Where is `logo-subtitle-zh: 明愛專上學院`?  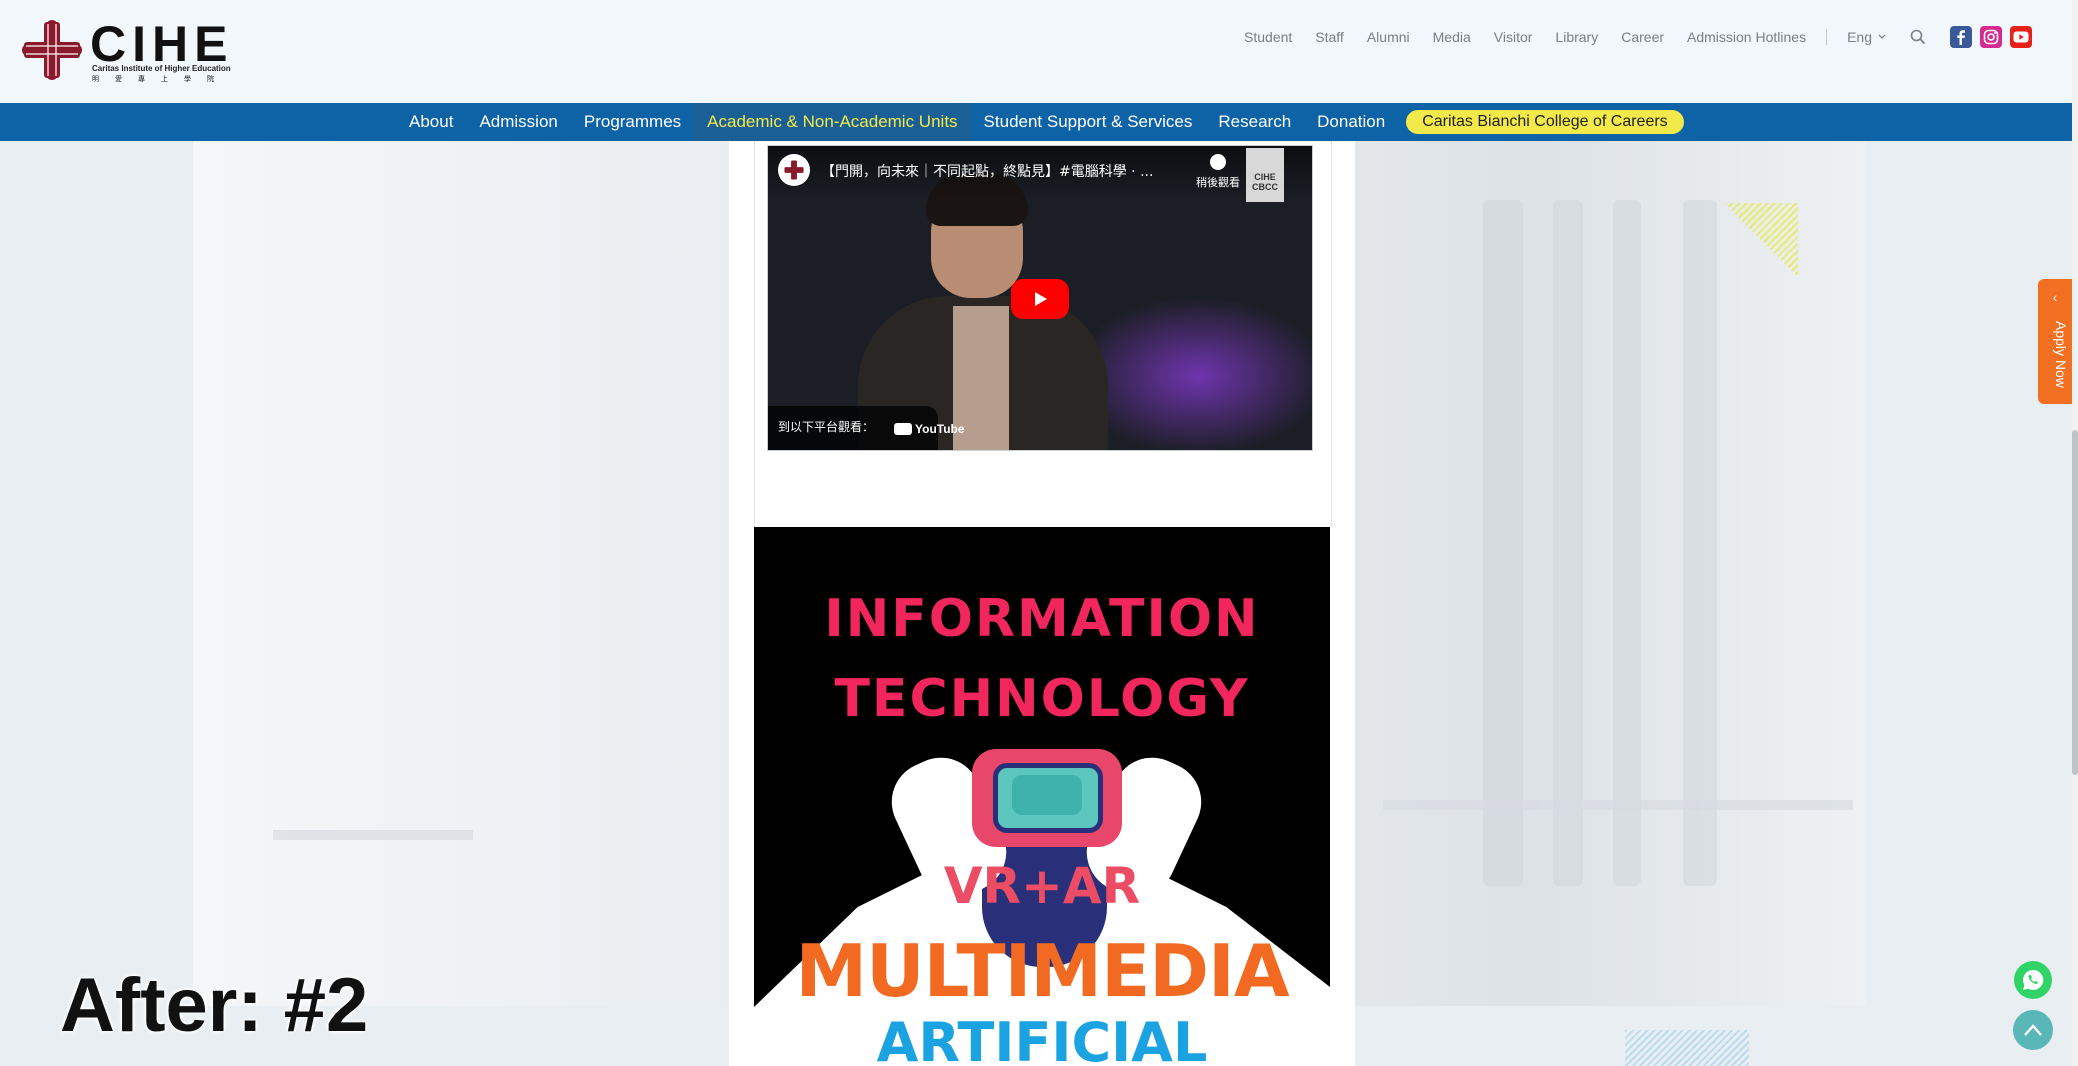
logo-subtitle-zh: 明愛專上學院 is located at coordinates (161, 79).